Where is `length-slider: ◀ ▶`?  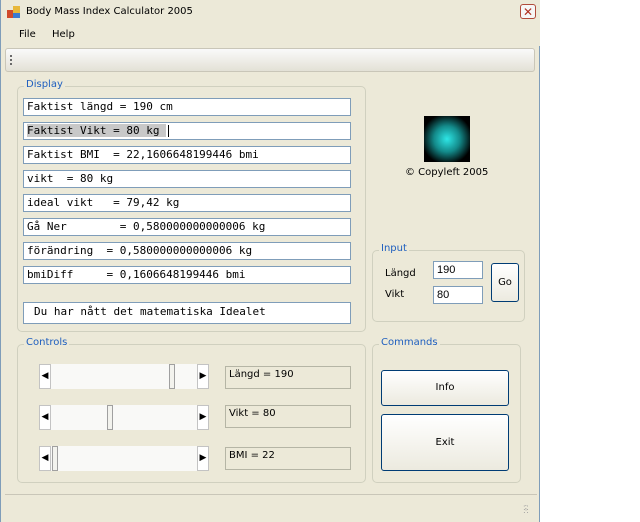
length-slider: ◀ ▶ is located at coordinates (124, 376).